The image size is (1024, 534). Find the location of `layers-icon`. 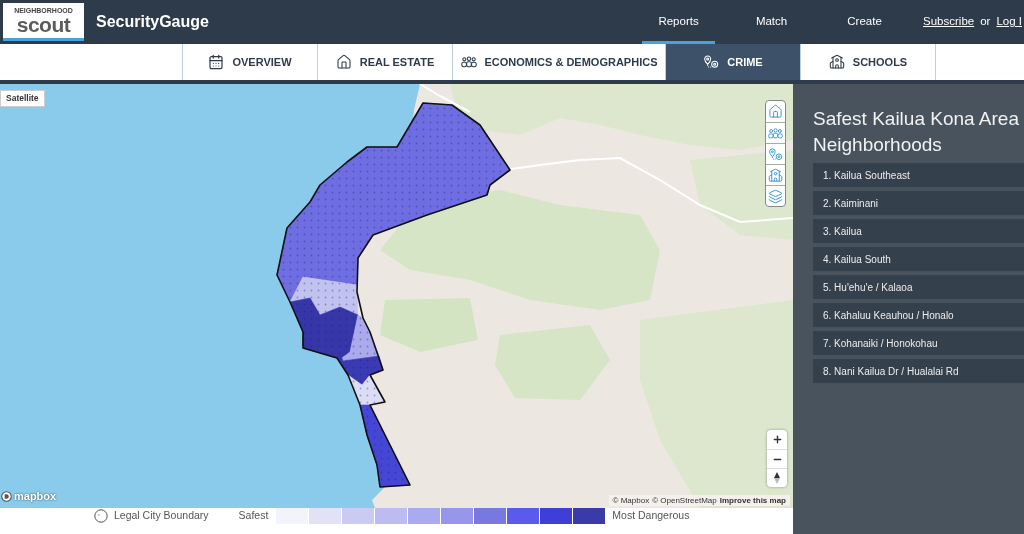

layers-icon is located at coordinates (775, 196).